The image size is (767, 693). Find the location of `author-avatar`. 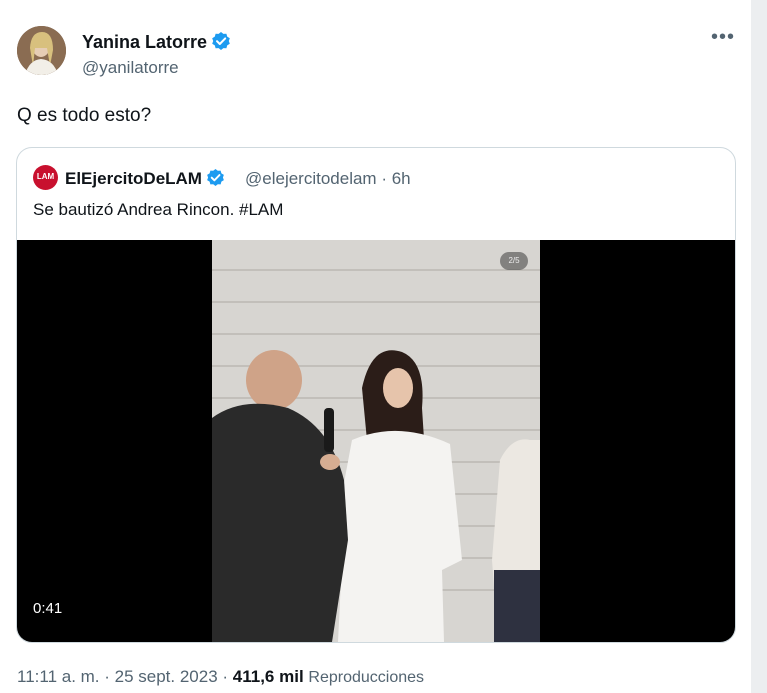

author-avatar is located at coordinates (41, 50).